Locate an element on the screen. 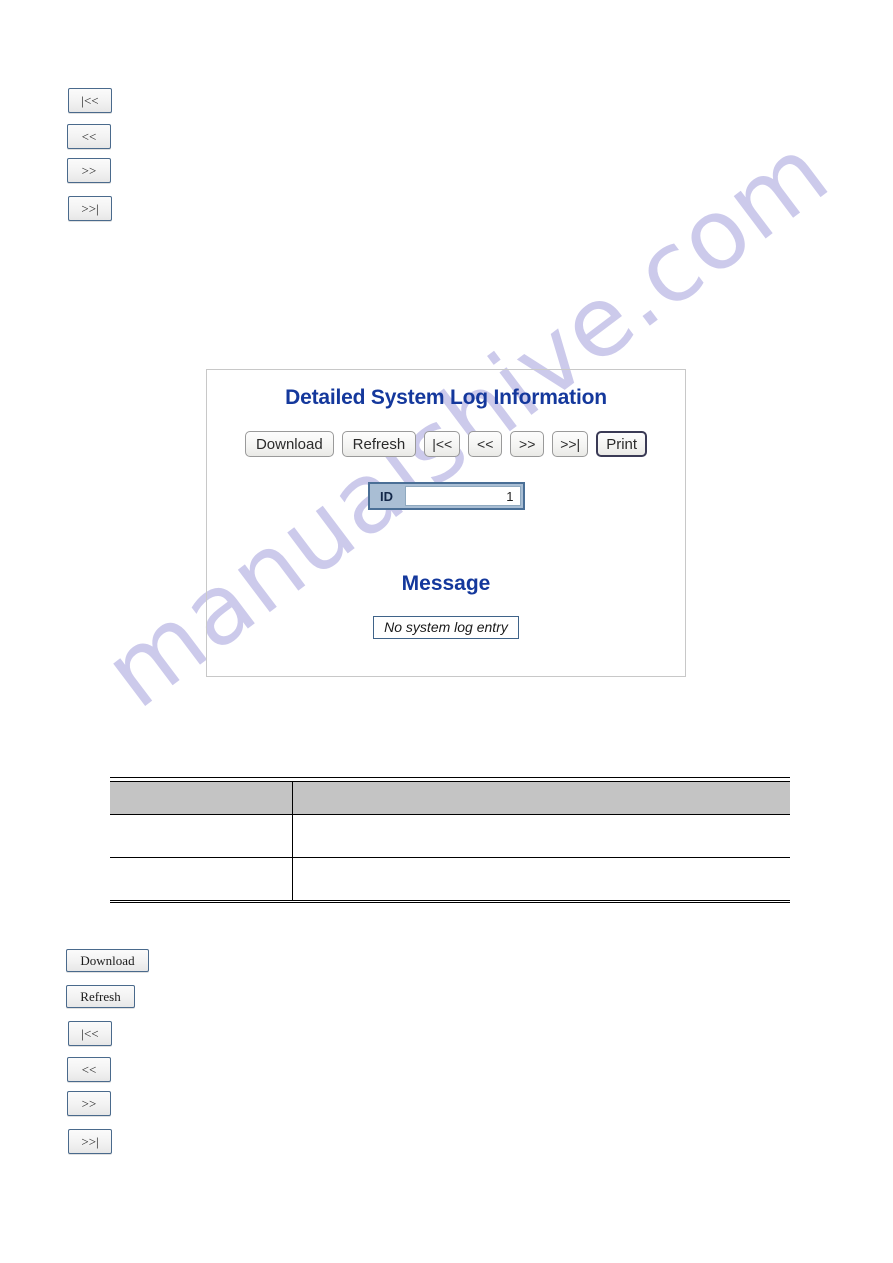 Image resolution: width=893 pixels, height=1263 pixels. bottom-prev-page-button: << is located at coordinates (89, 1069).